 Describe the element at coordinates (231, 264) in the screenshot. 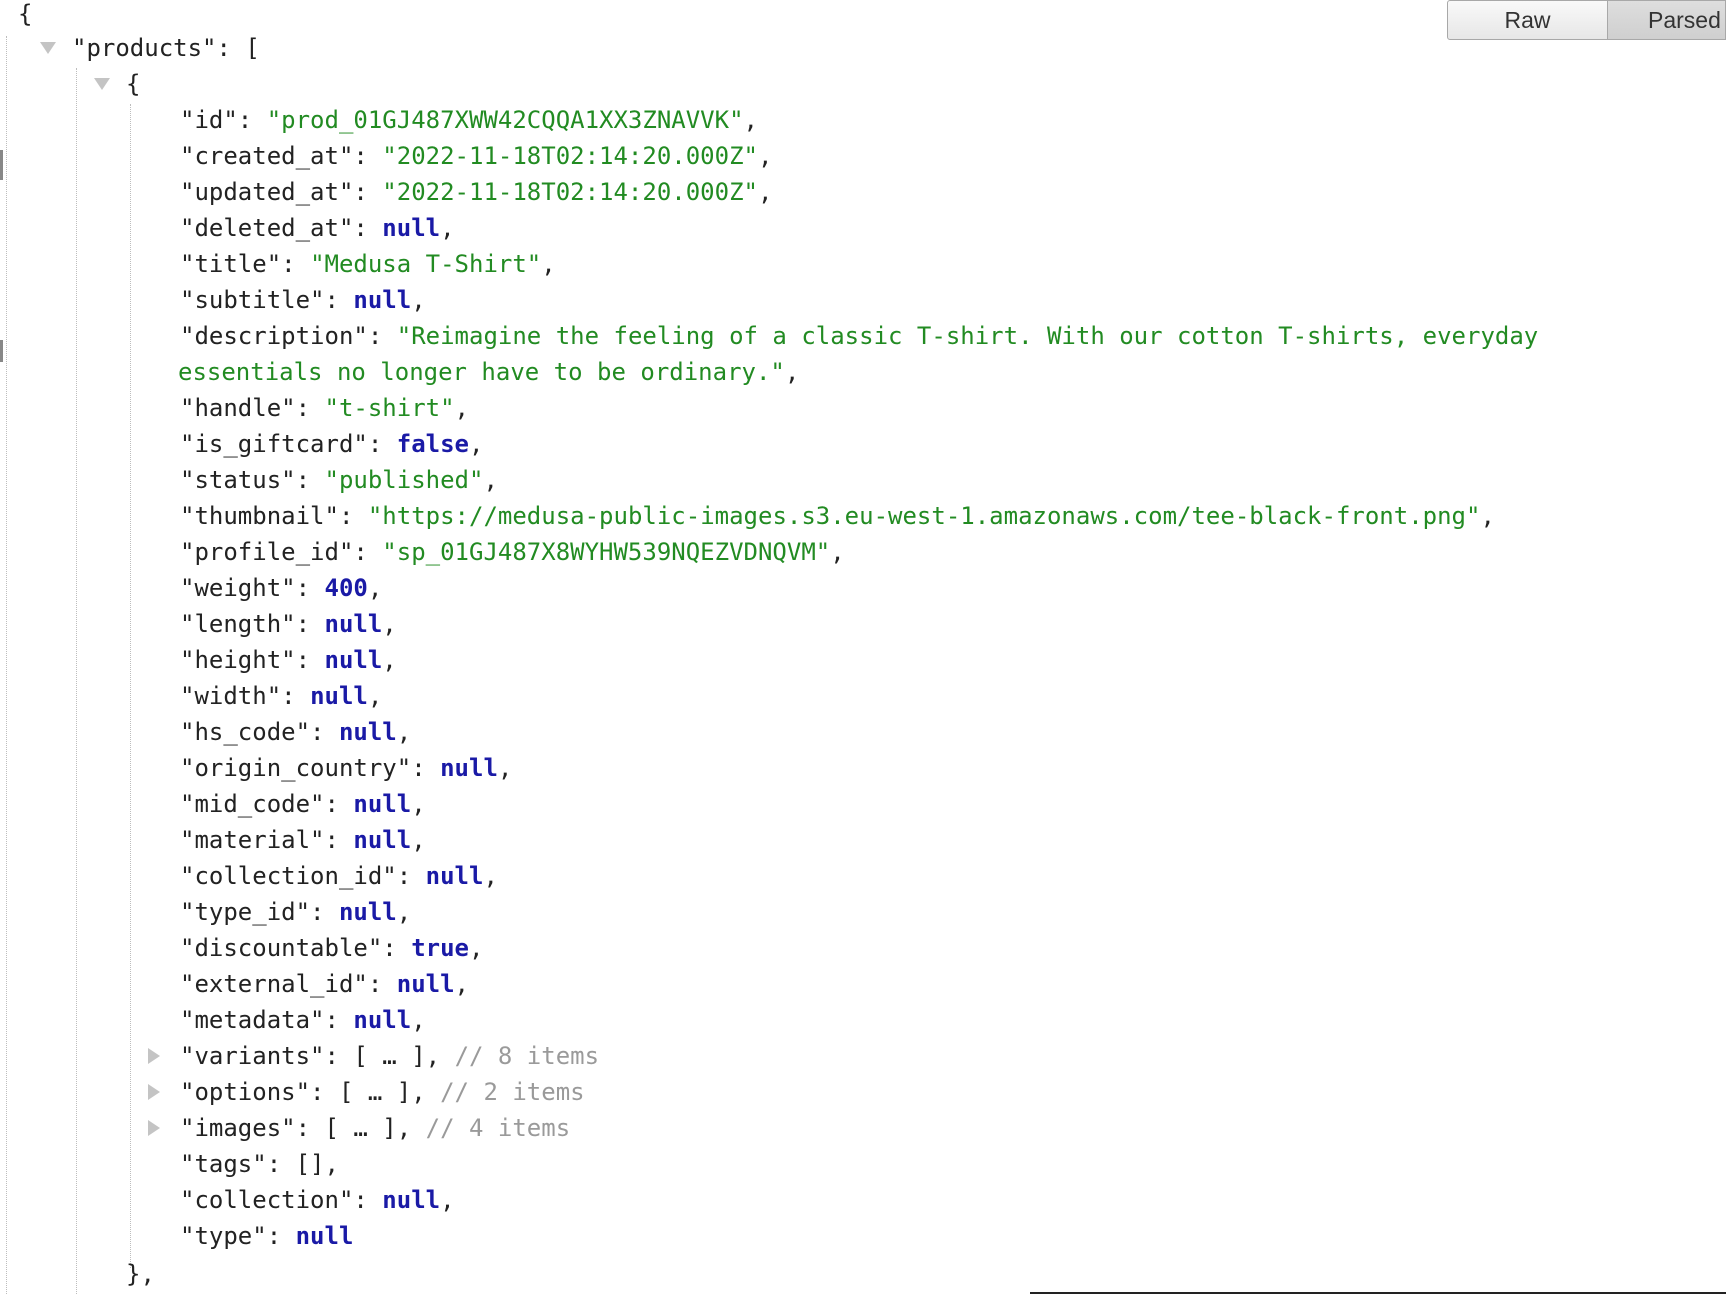

I see `json-key: "title"` at that location.